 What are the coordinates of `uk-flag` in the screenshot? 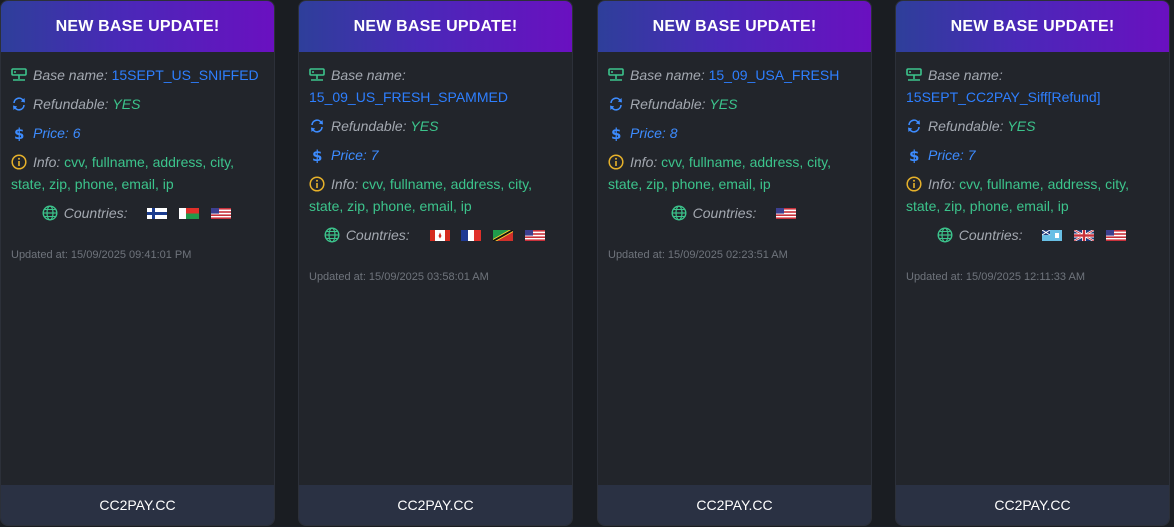 It's located at (1084, 235).